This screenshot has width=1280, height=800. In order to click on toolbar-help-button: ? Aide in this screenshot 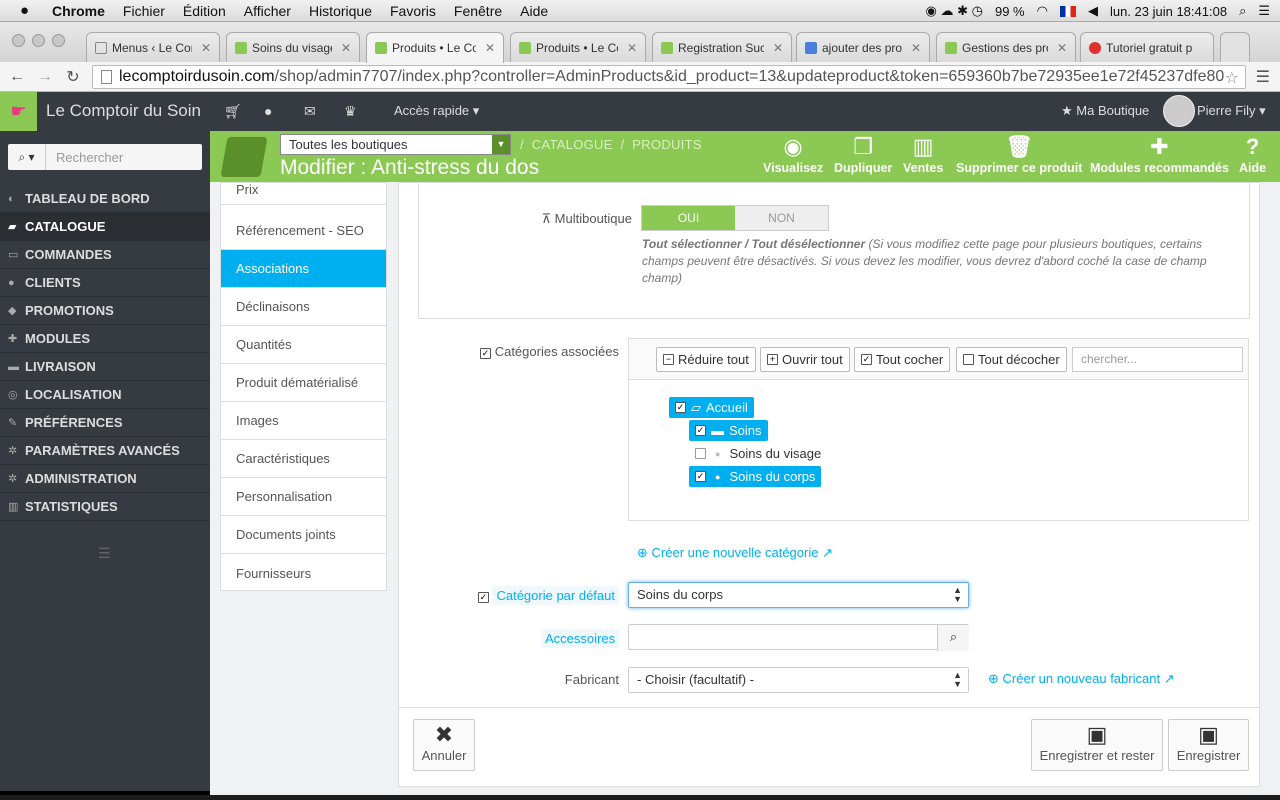, I will do `click(1252, 154)`.